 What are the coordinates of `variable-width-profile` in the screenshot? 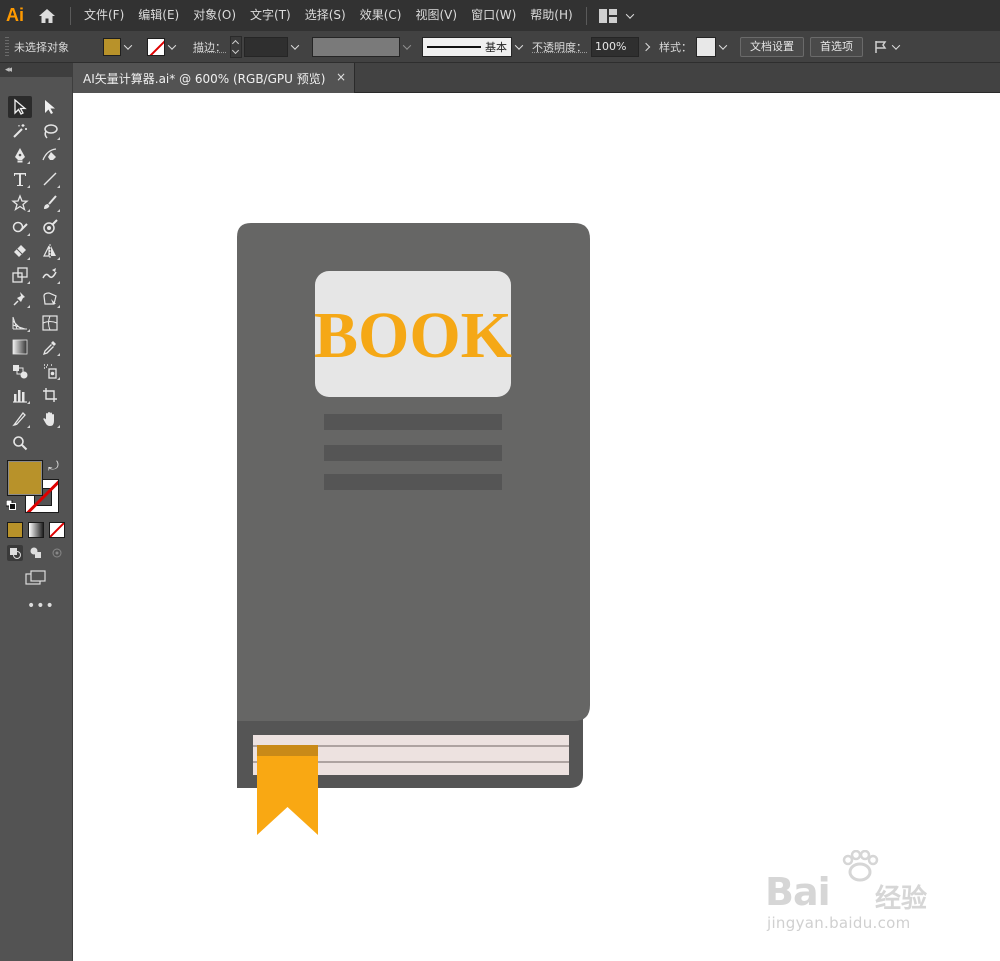 It's located at (356, 46).